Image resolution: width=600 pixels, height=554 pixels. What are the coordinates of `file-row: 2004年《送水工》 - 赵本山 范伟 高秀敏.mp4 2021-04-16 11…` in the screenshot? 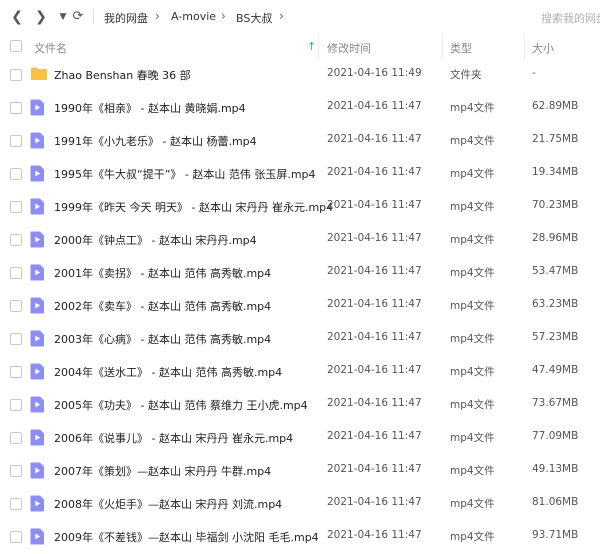 It's located at (300, 371).